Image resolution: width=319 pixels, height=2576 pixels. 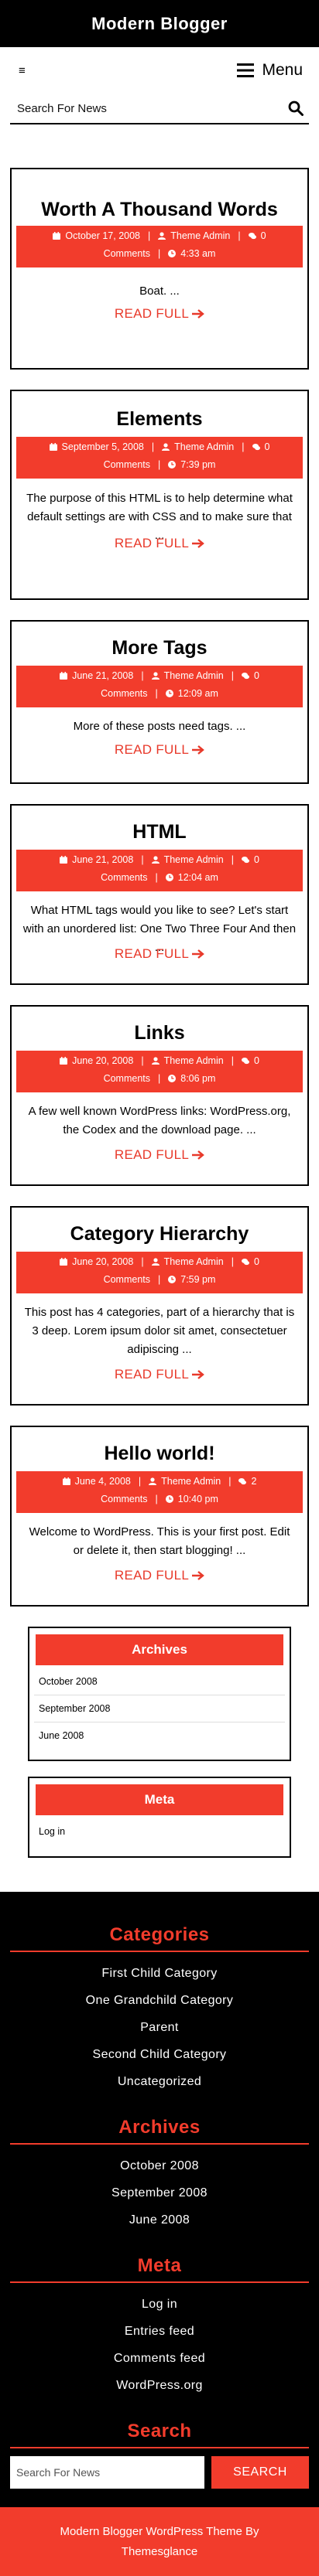 What do you see at coordinates (159, 1735) in the screenshot?
I see `sidebar-archive-link: June 2008` at bounding box center [159, 1735].